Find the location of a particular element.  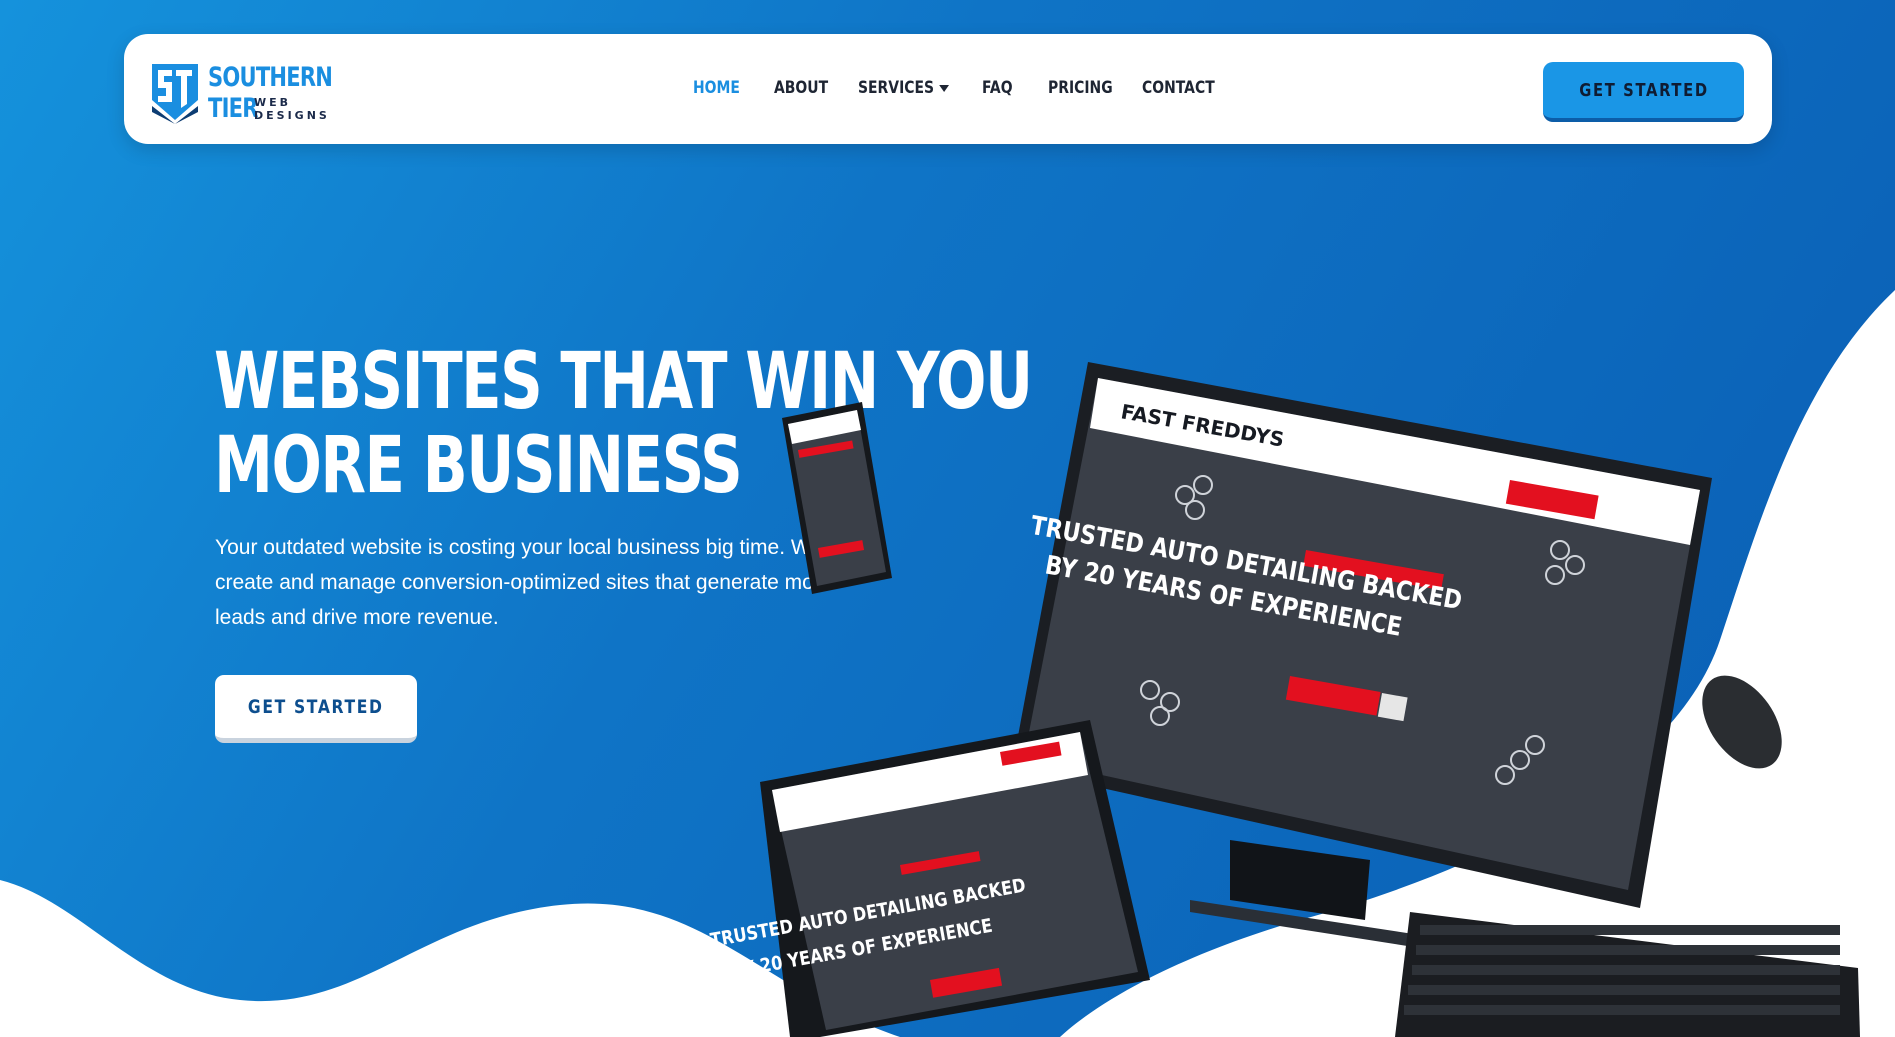

brand-tagline: WEB DESIGNS is located at coordinates (292, 109).